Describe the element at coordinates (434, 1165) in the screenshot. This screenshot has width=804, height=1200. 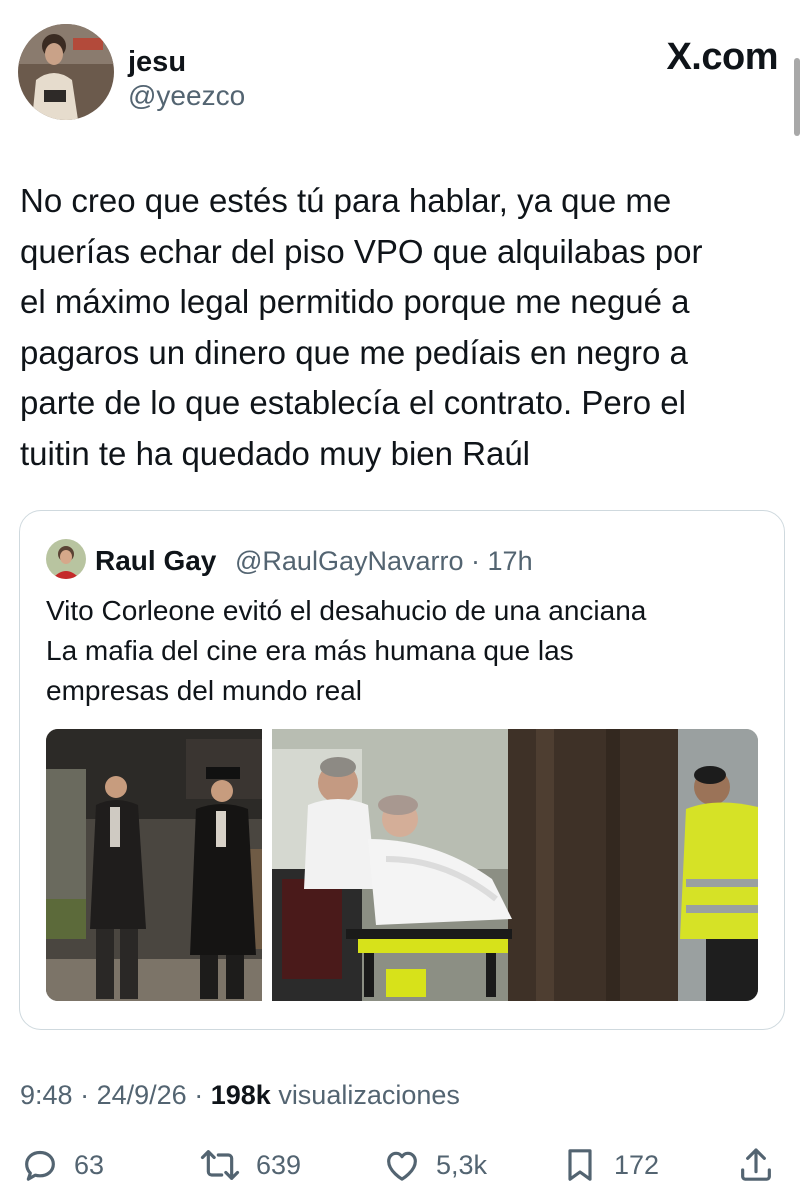
I see `like-button: 5,3k` at that location.